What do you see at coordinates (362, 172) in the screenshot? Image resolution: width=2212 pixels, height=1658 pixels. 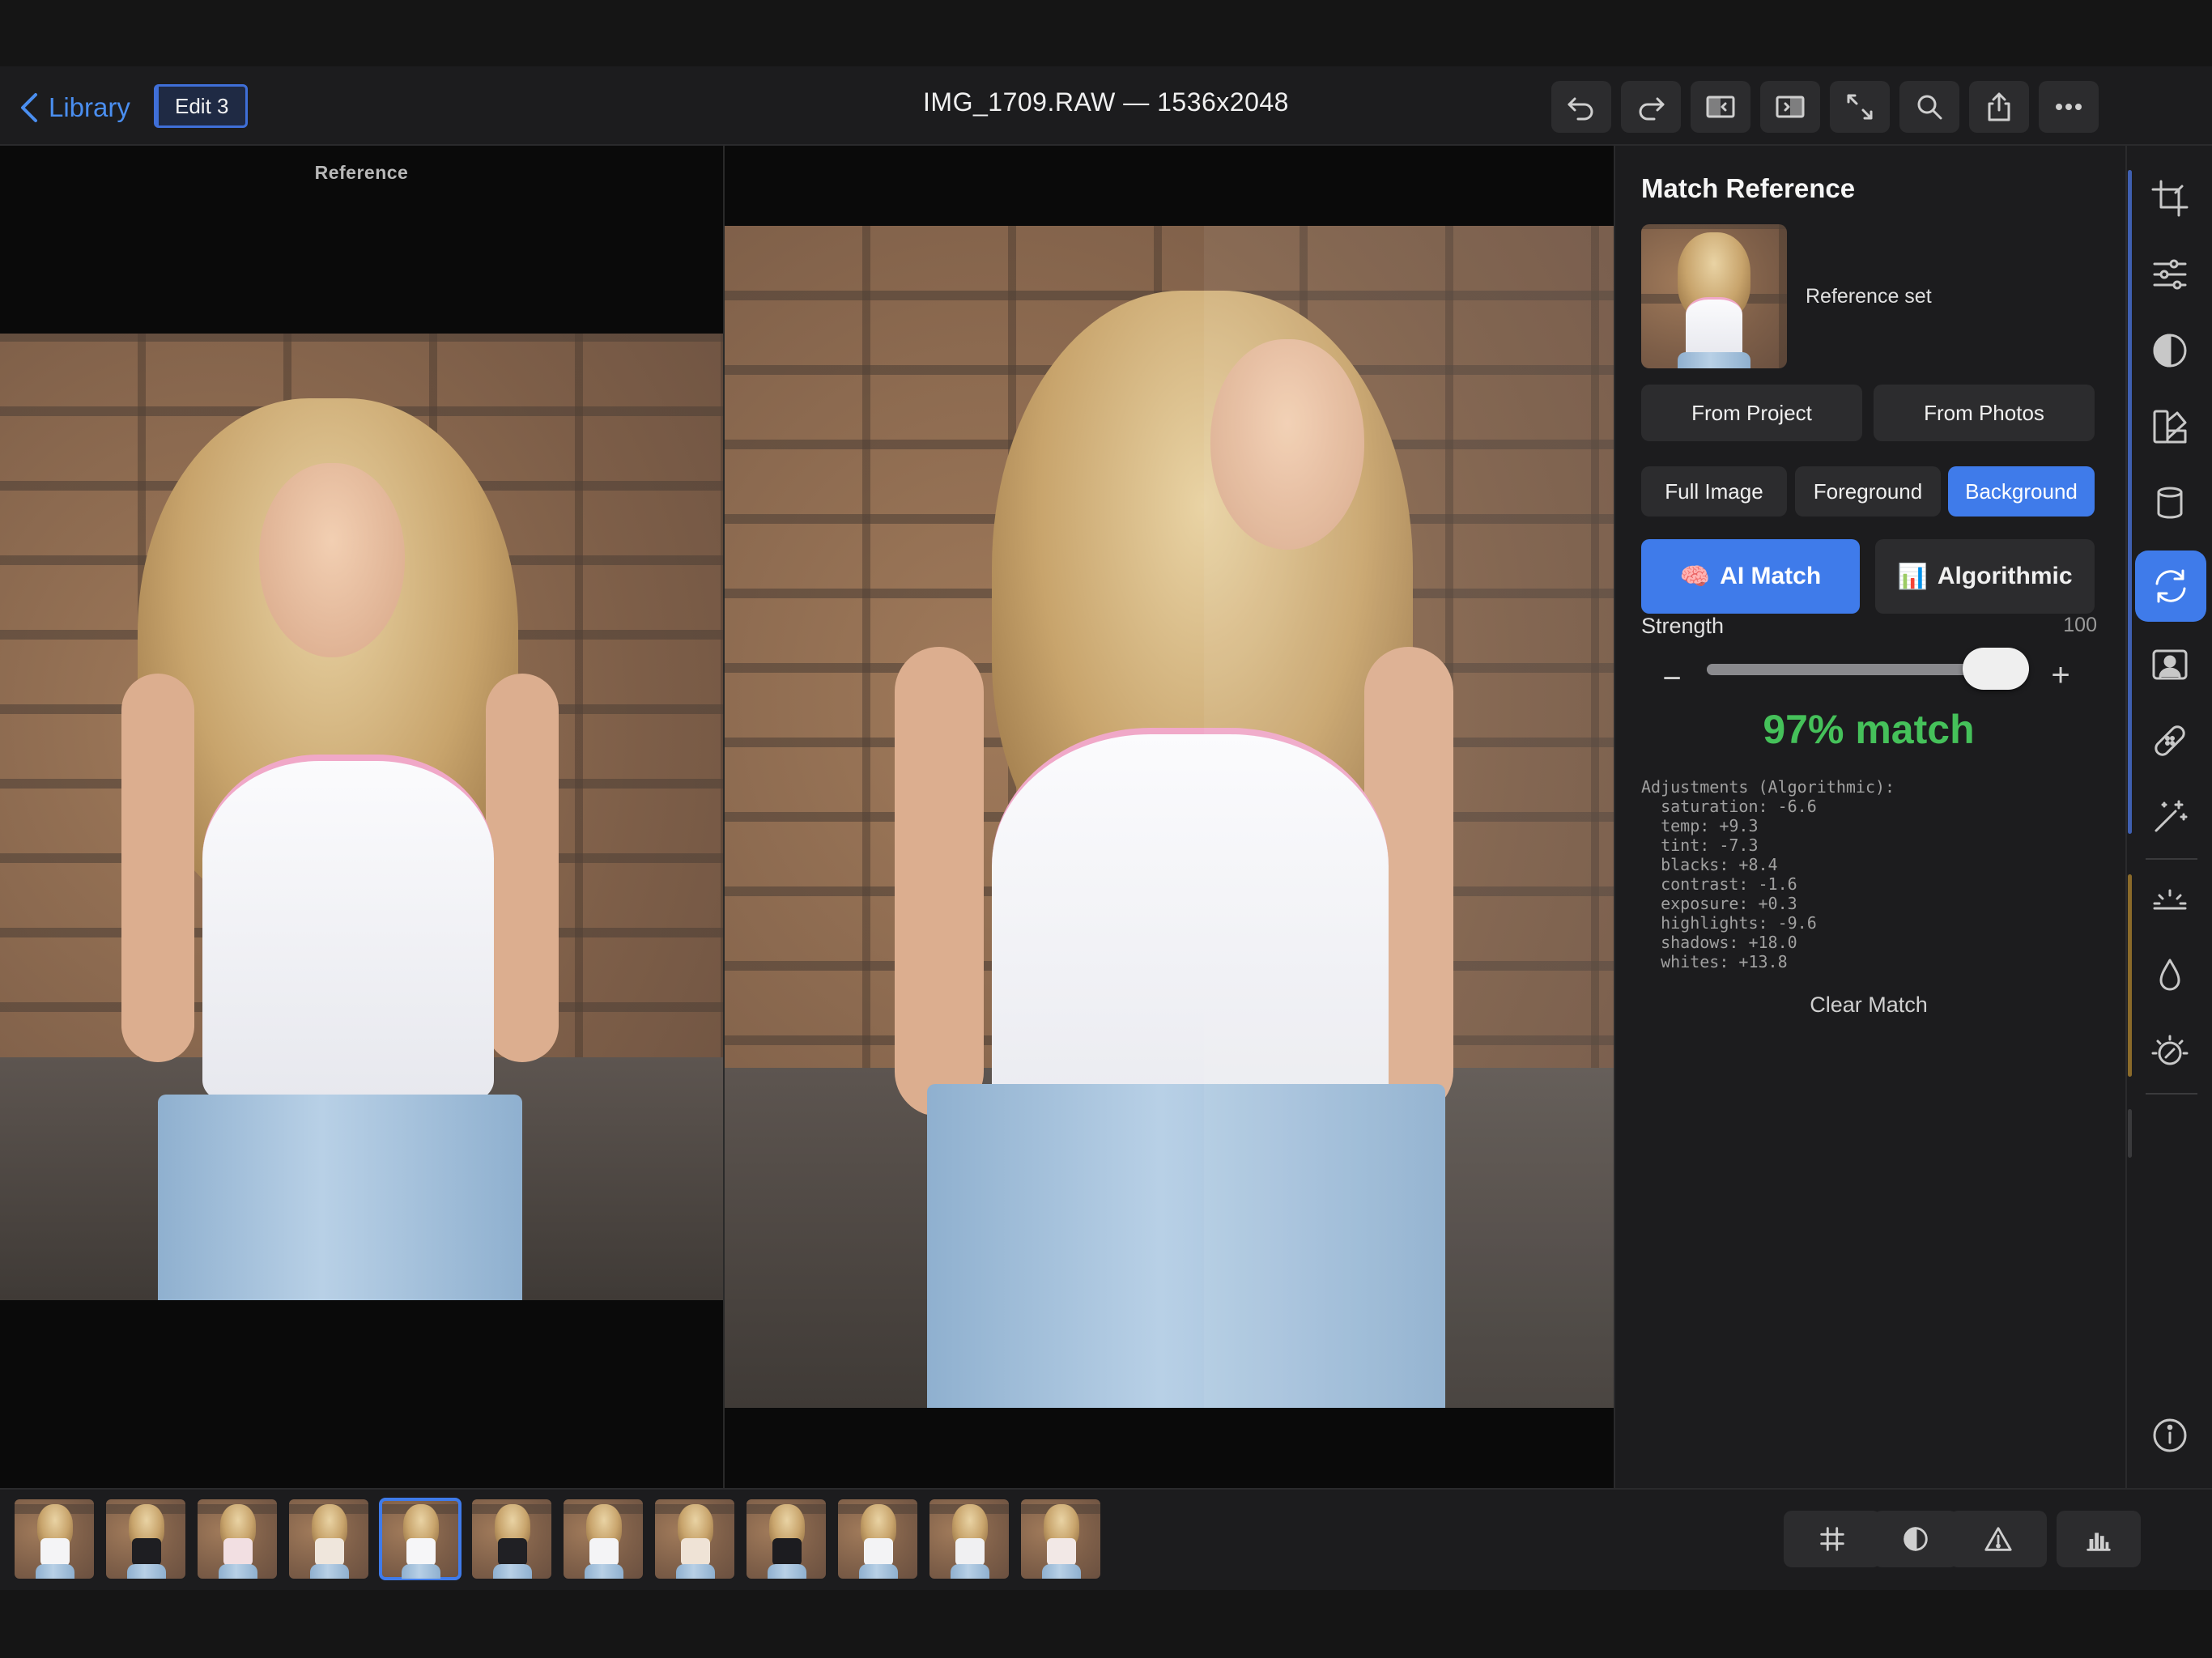 I see `reference-label: Reference` at bounding box center [362, 172].